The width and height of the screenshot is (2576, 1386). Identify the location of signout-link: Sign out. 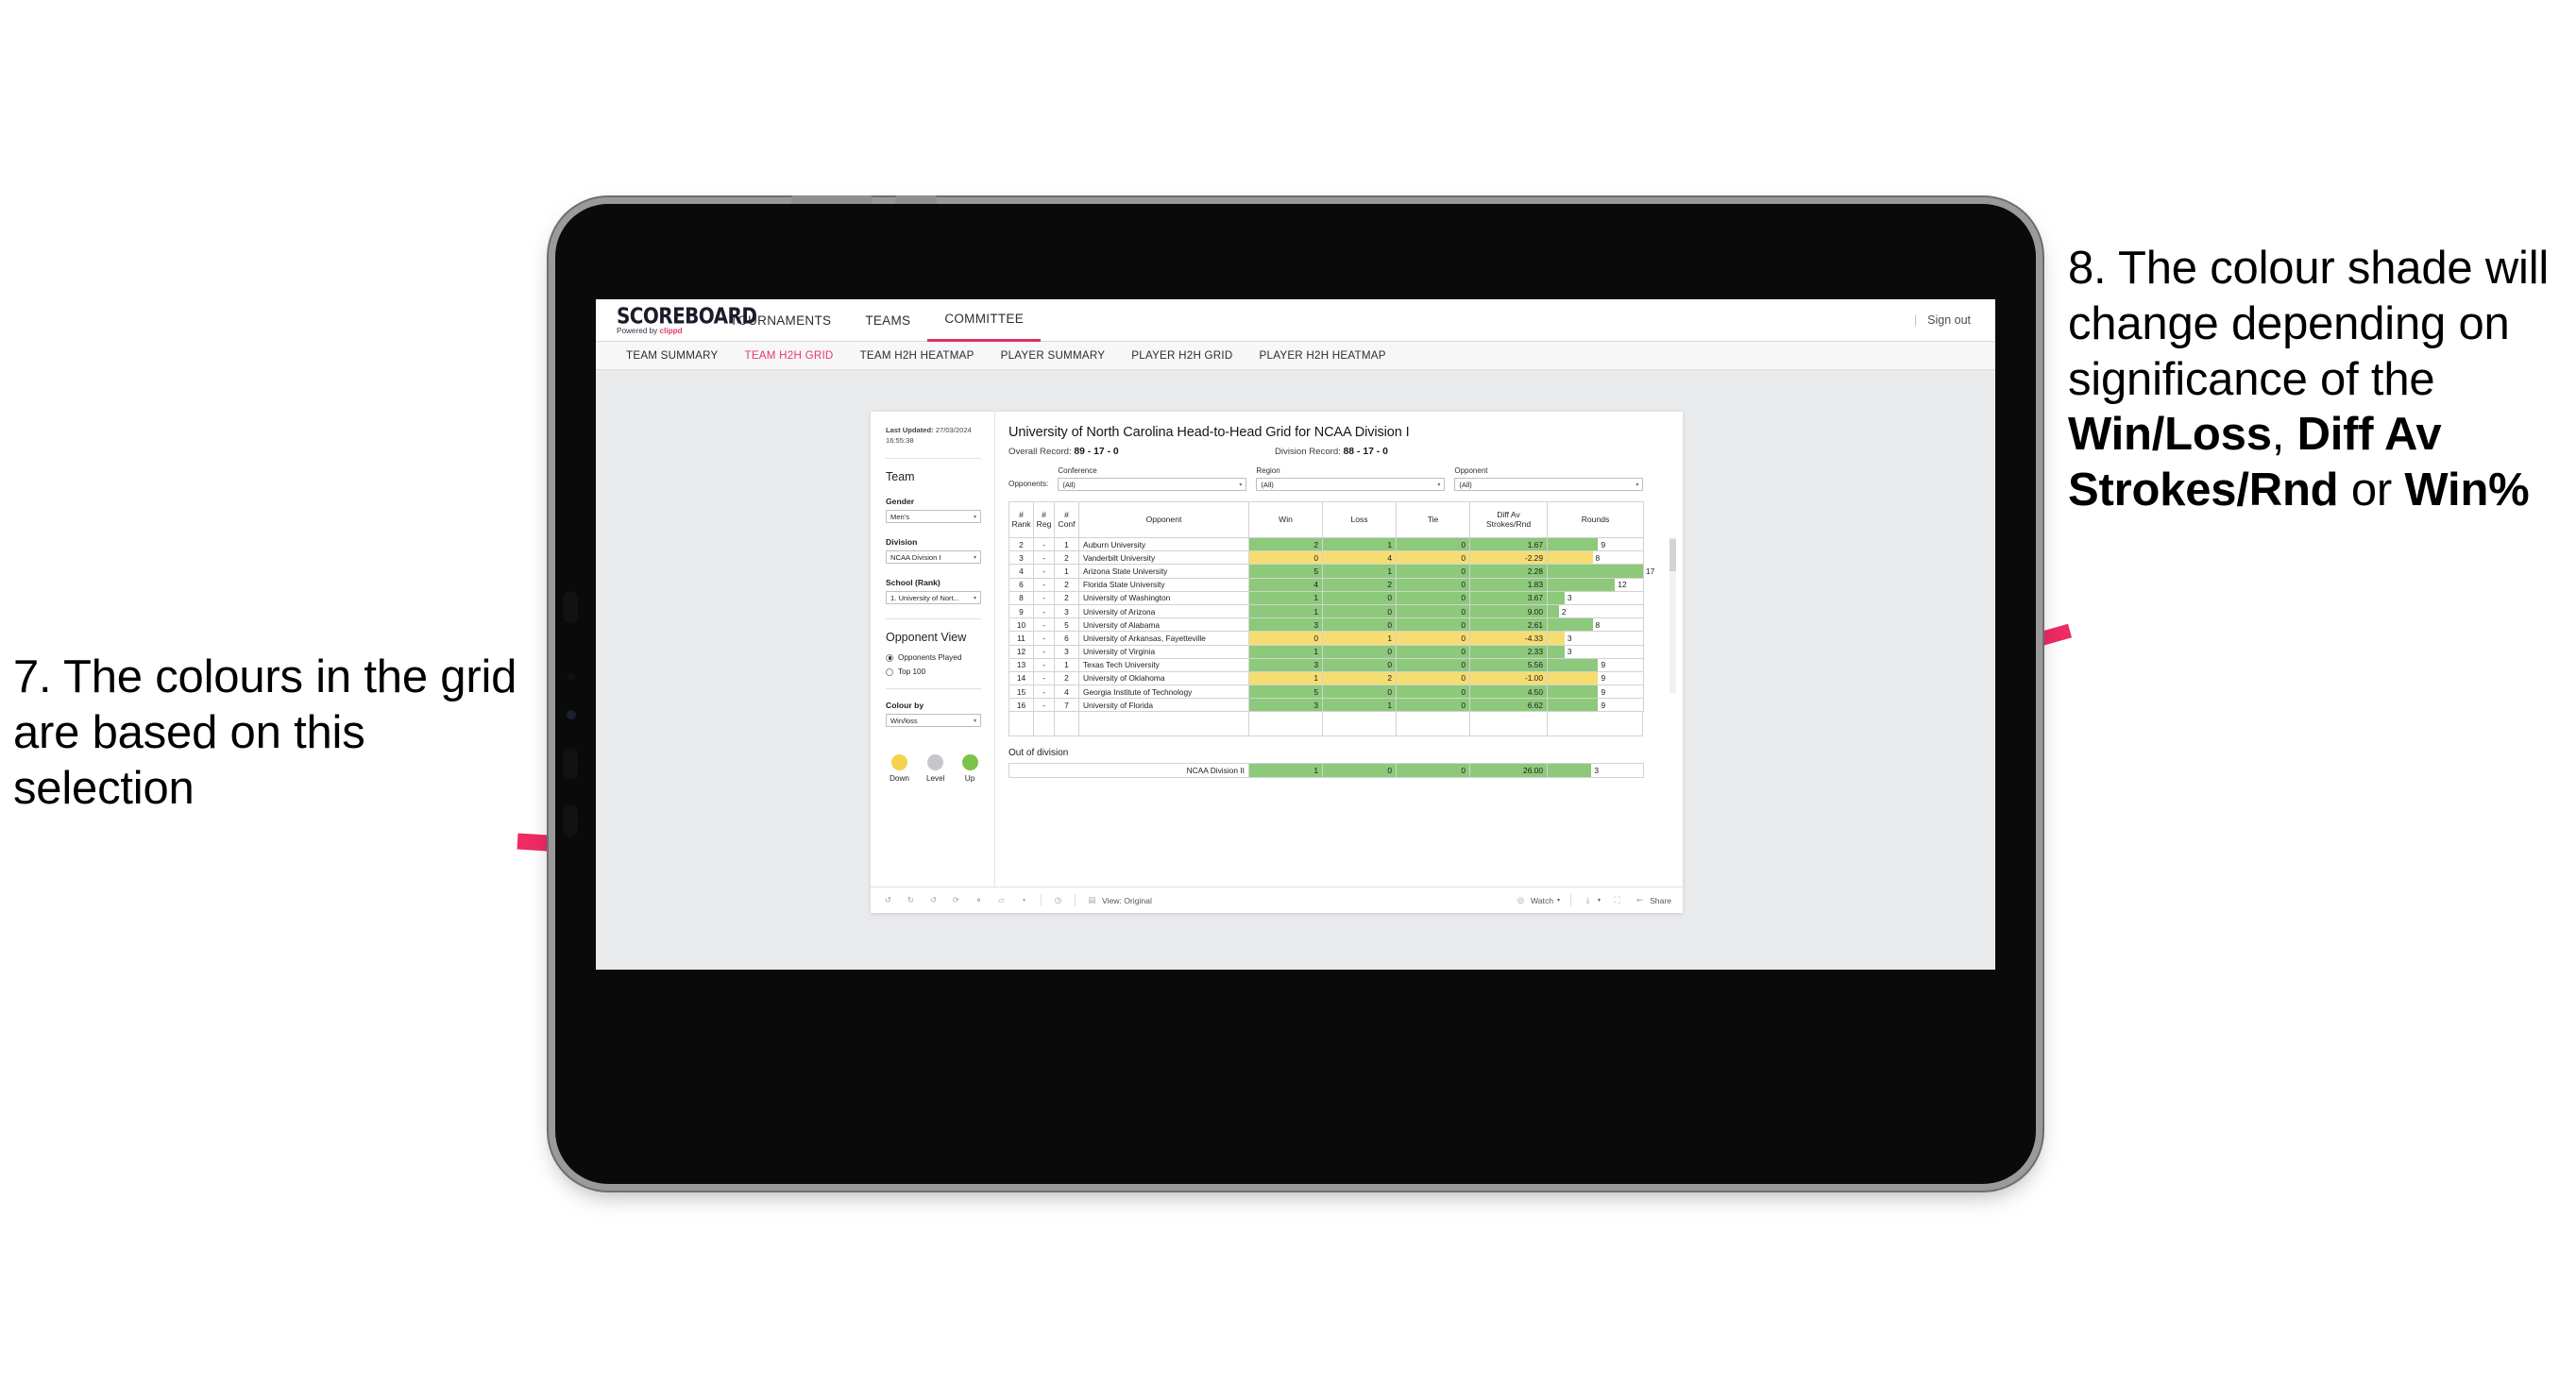
(1949, 320).